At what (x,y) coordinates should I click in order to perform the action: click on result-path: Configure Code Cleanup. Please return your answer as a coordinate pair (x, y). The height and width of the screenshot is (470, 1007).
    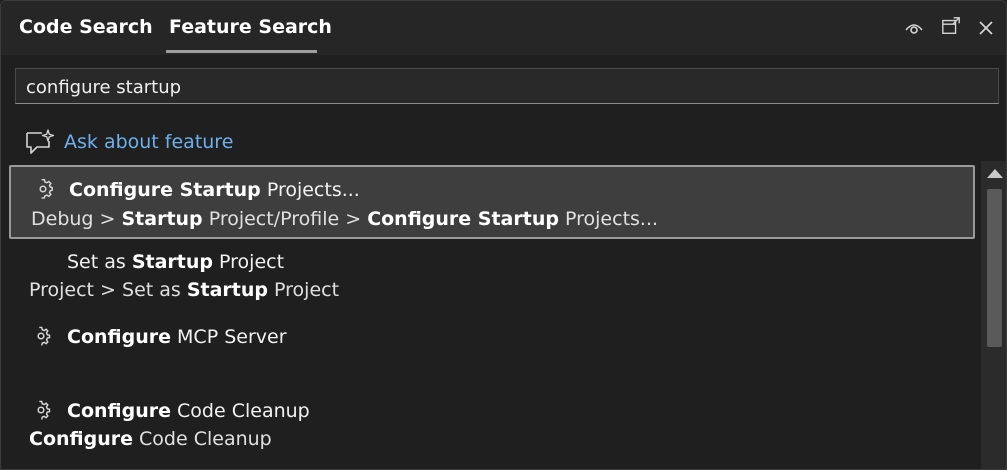
    Looking at the image, I should click on (150, 439).